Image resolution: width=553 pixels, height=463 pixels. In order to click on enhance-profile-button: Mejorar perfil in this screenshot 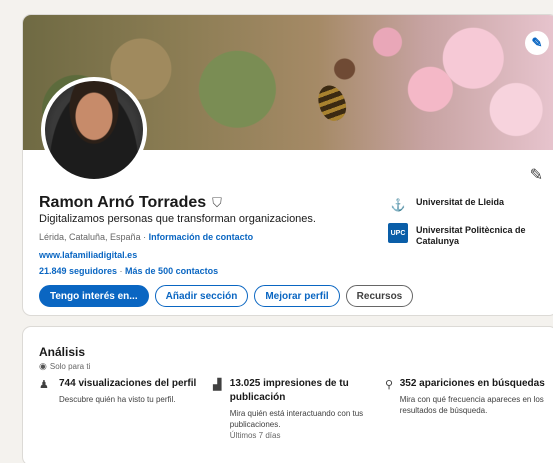, I will do `click(297, 296)`.